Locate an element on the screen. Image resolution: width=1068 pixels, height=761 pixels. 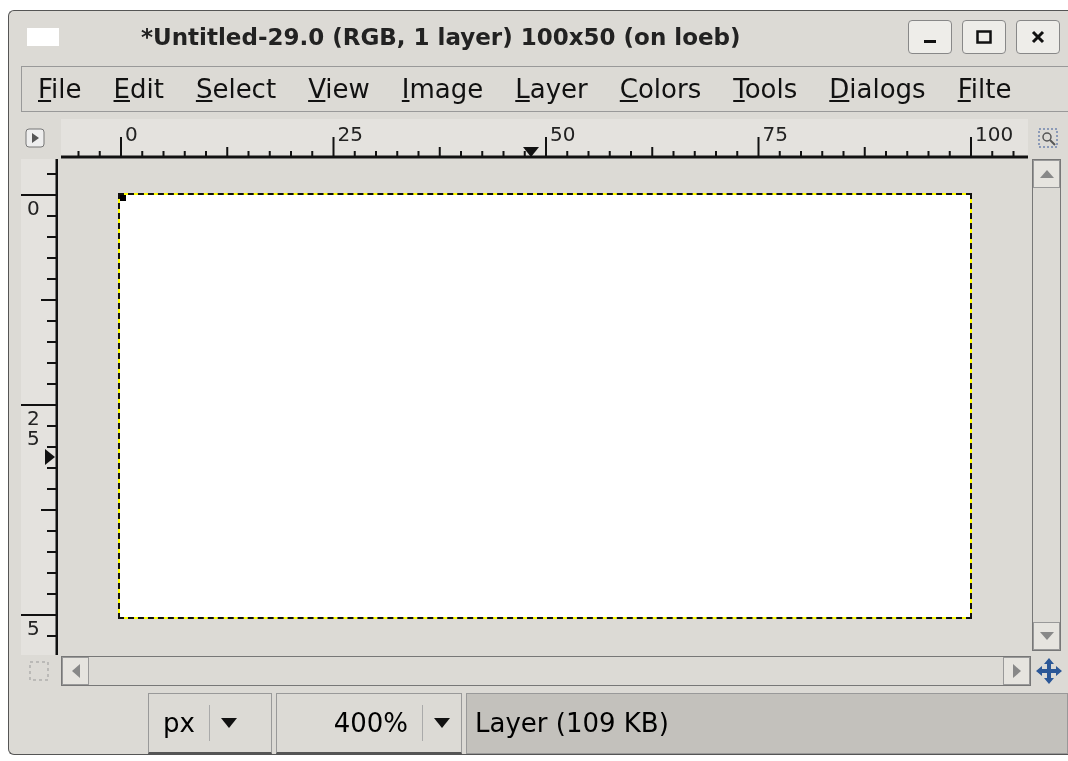
menu-item: Edit is located at coordinates (138, 89).